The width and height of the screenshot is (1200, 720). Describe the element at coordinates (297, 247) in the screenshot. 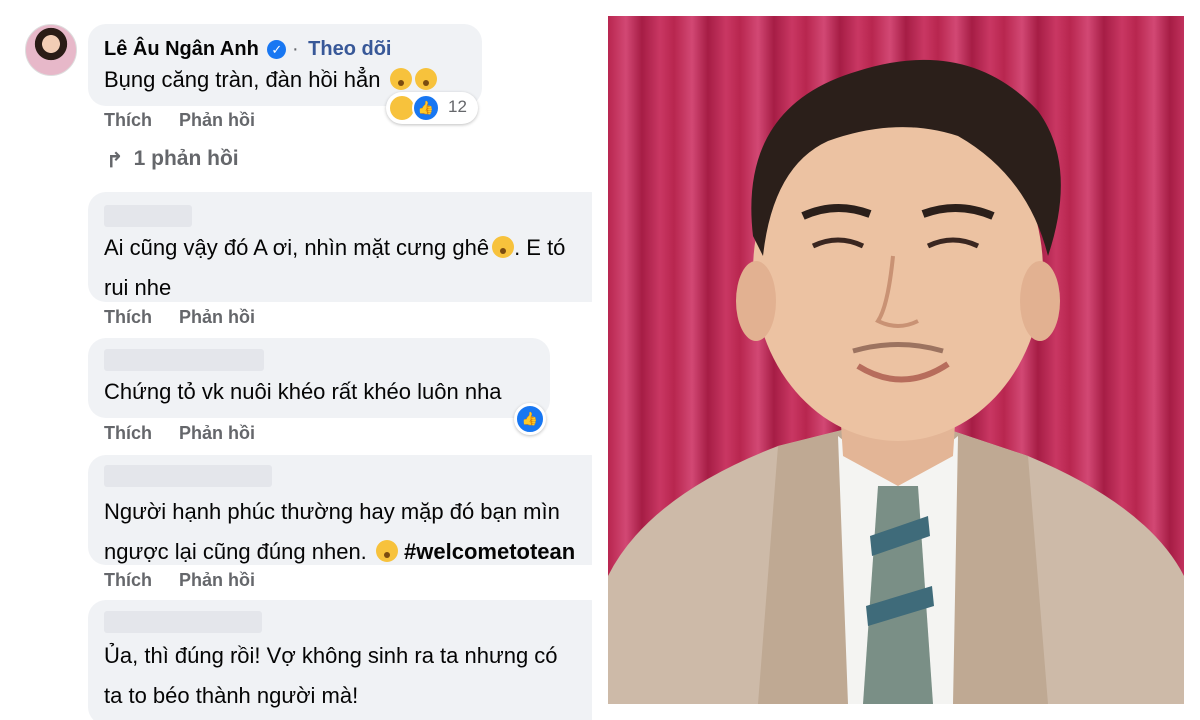

I see `comment-line: Ai cũng vậy đó A ơi, nhìn mặt cưng ghê` at that location.